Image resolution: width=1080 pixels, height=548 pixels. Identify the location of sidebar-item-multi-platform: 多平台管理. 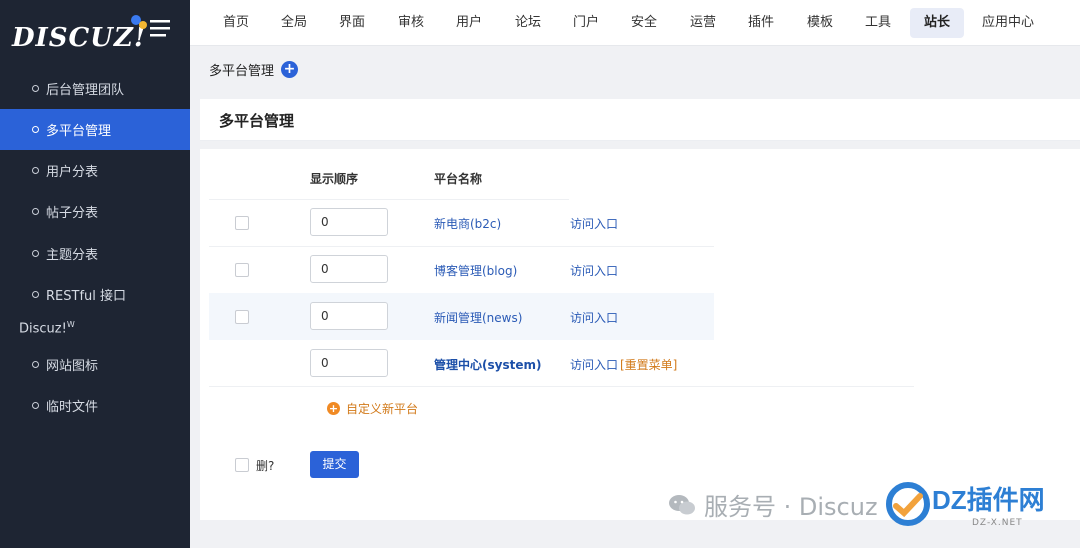
(95, 129).